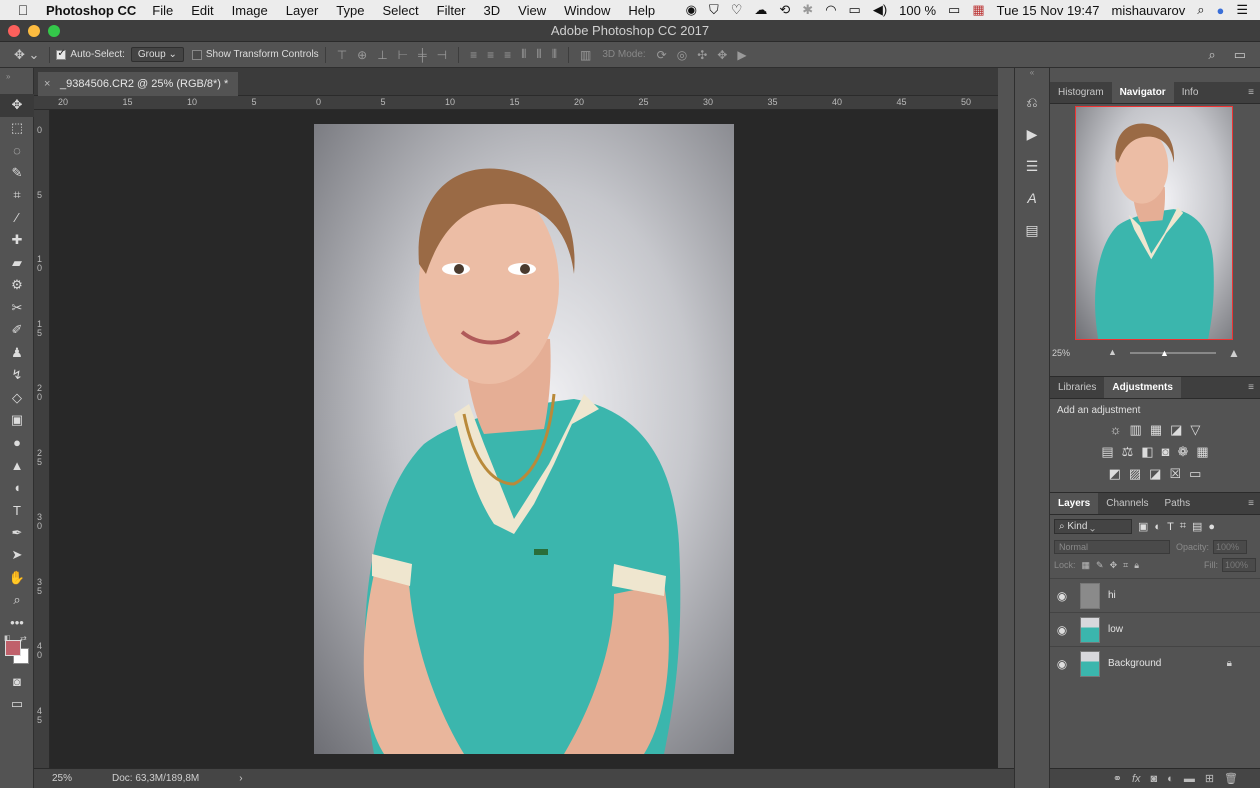  What do you see at coordinates (17, 150) in the screenshot?
I see `lasso-tool-icon: ◌` at bounding box center [17, 150].